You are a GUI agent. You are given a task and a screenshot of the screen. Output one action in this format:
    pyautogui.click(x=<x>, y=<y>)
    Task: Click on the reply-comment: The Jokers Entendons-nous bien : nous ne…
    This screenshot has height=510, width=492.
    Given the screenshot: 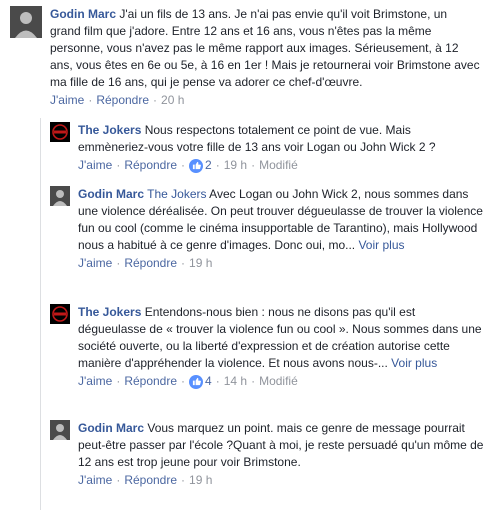 What is the action you would take?
    pyautogui.click(x=269, y=346)
    